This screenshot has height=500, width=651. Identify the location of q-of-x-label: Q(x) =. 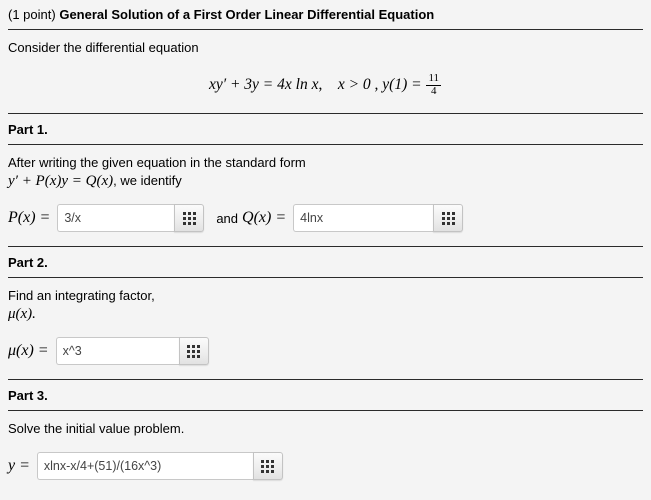
(264, 218).